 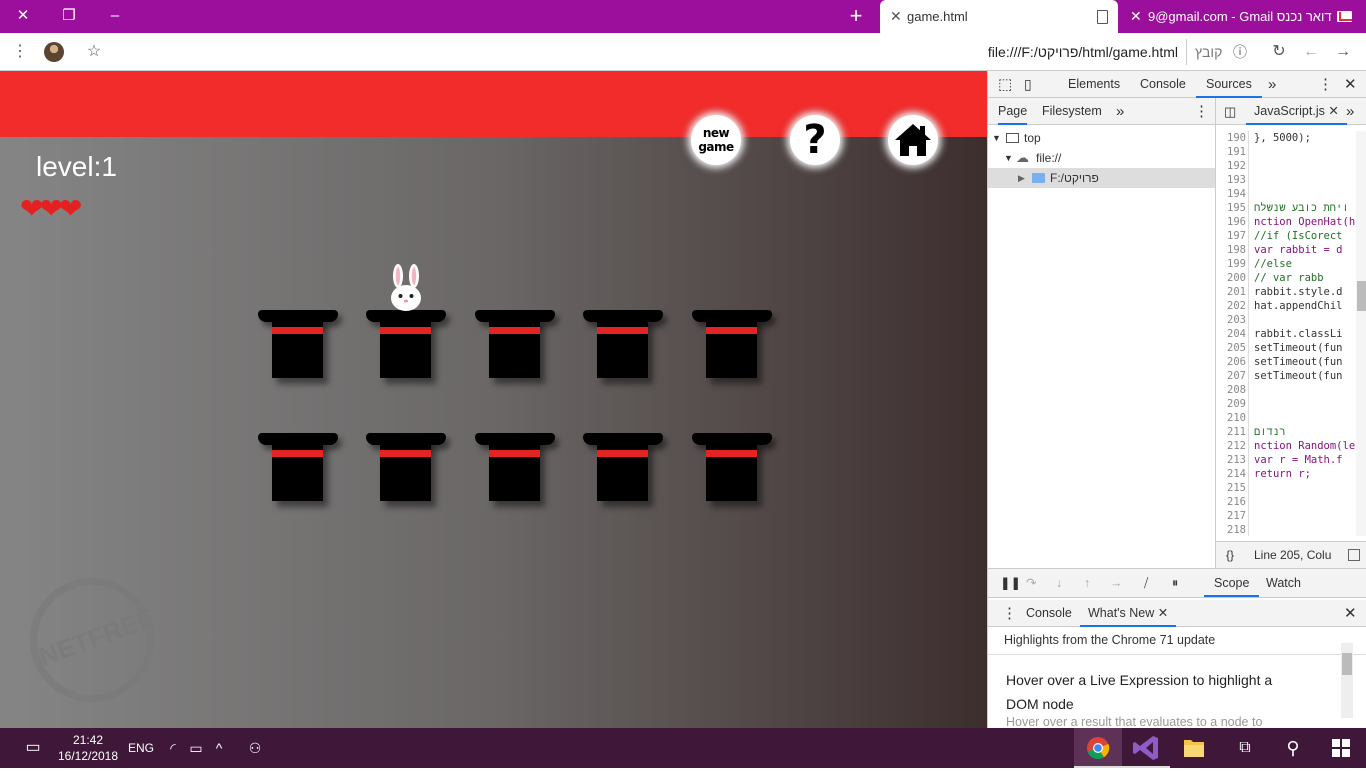 What do you see at coordinates (1049, 613) in the screenshot?
I see `tab-drawer-console: Console` at bounding box center [1049, 613].